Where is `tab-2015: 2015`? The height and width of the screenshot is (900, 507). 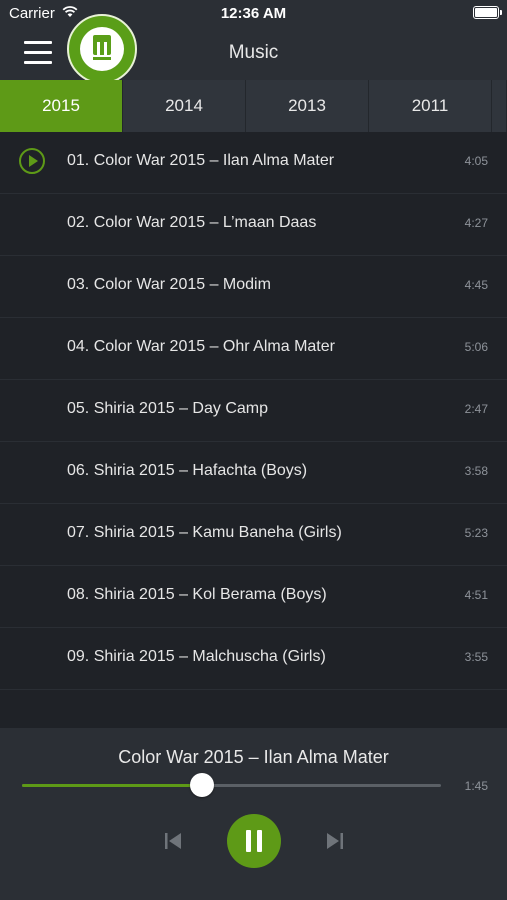
tab-2015: 2015 is located at coordinates (61, 106).